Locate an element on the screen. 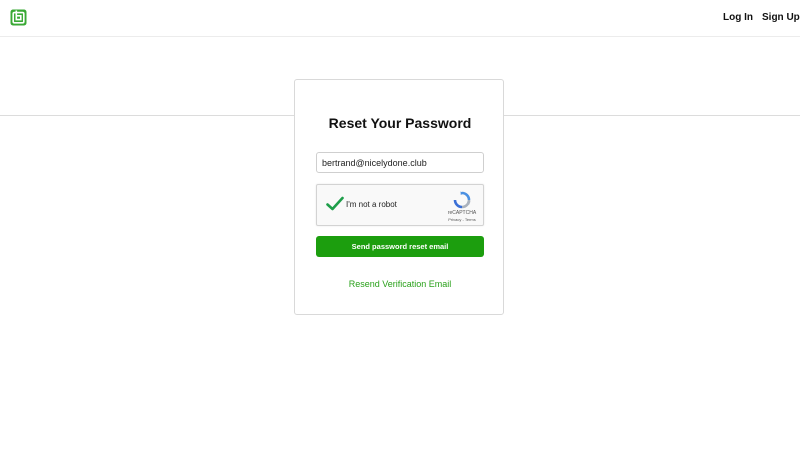 The image size is (800, 455). page-title: Reset Your Password is located at coordinates (400, 123).